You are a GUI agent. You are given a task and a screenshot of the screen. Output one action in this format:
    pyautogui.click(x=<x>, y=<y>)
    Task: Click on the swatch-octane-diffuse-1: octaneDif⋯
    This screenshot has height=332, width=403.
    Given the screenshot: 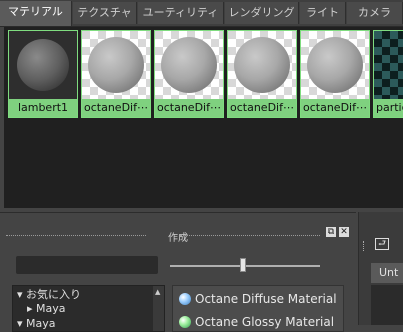 What is the action you would take?
    pyautogui.click(x=116, y=74)
    